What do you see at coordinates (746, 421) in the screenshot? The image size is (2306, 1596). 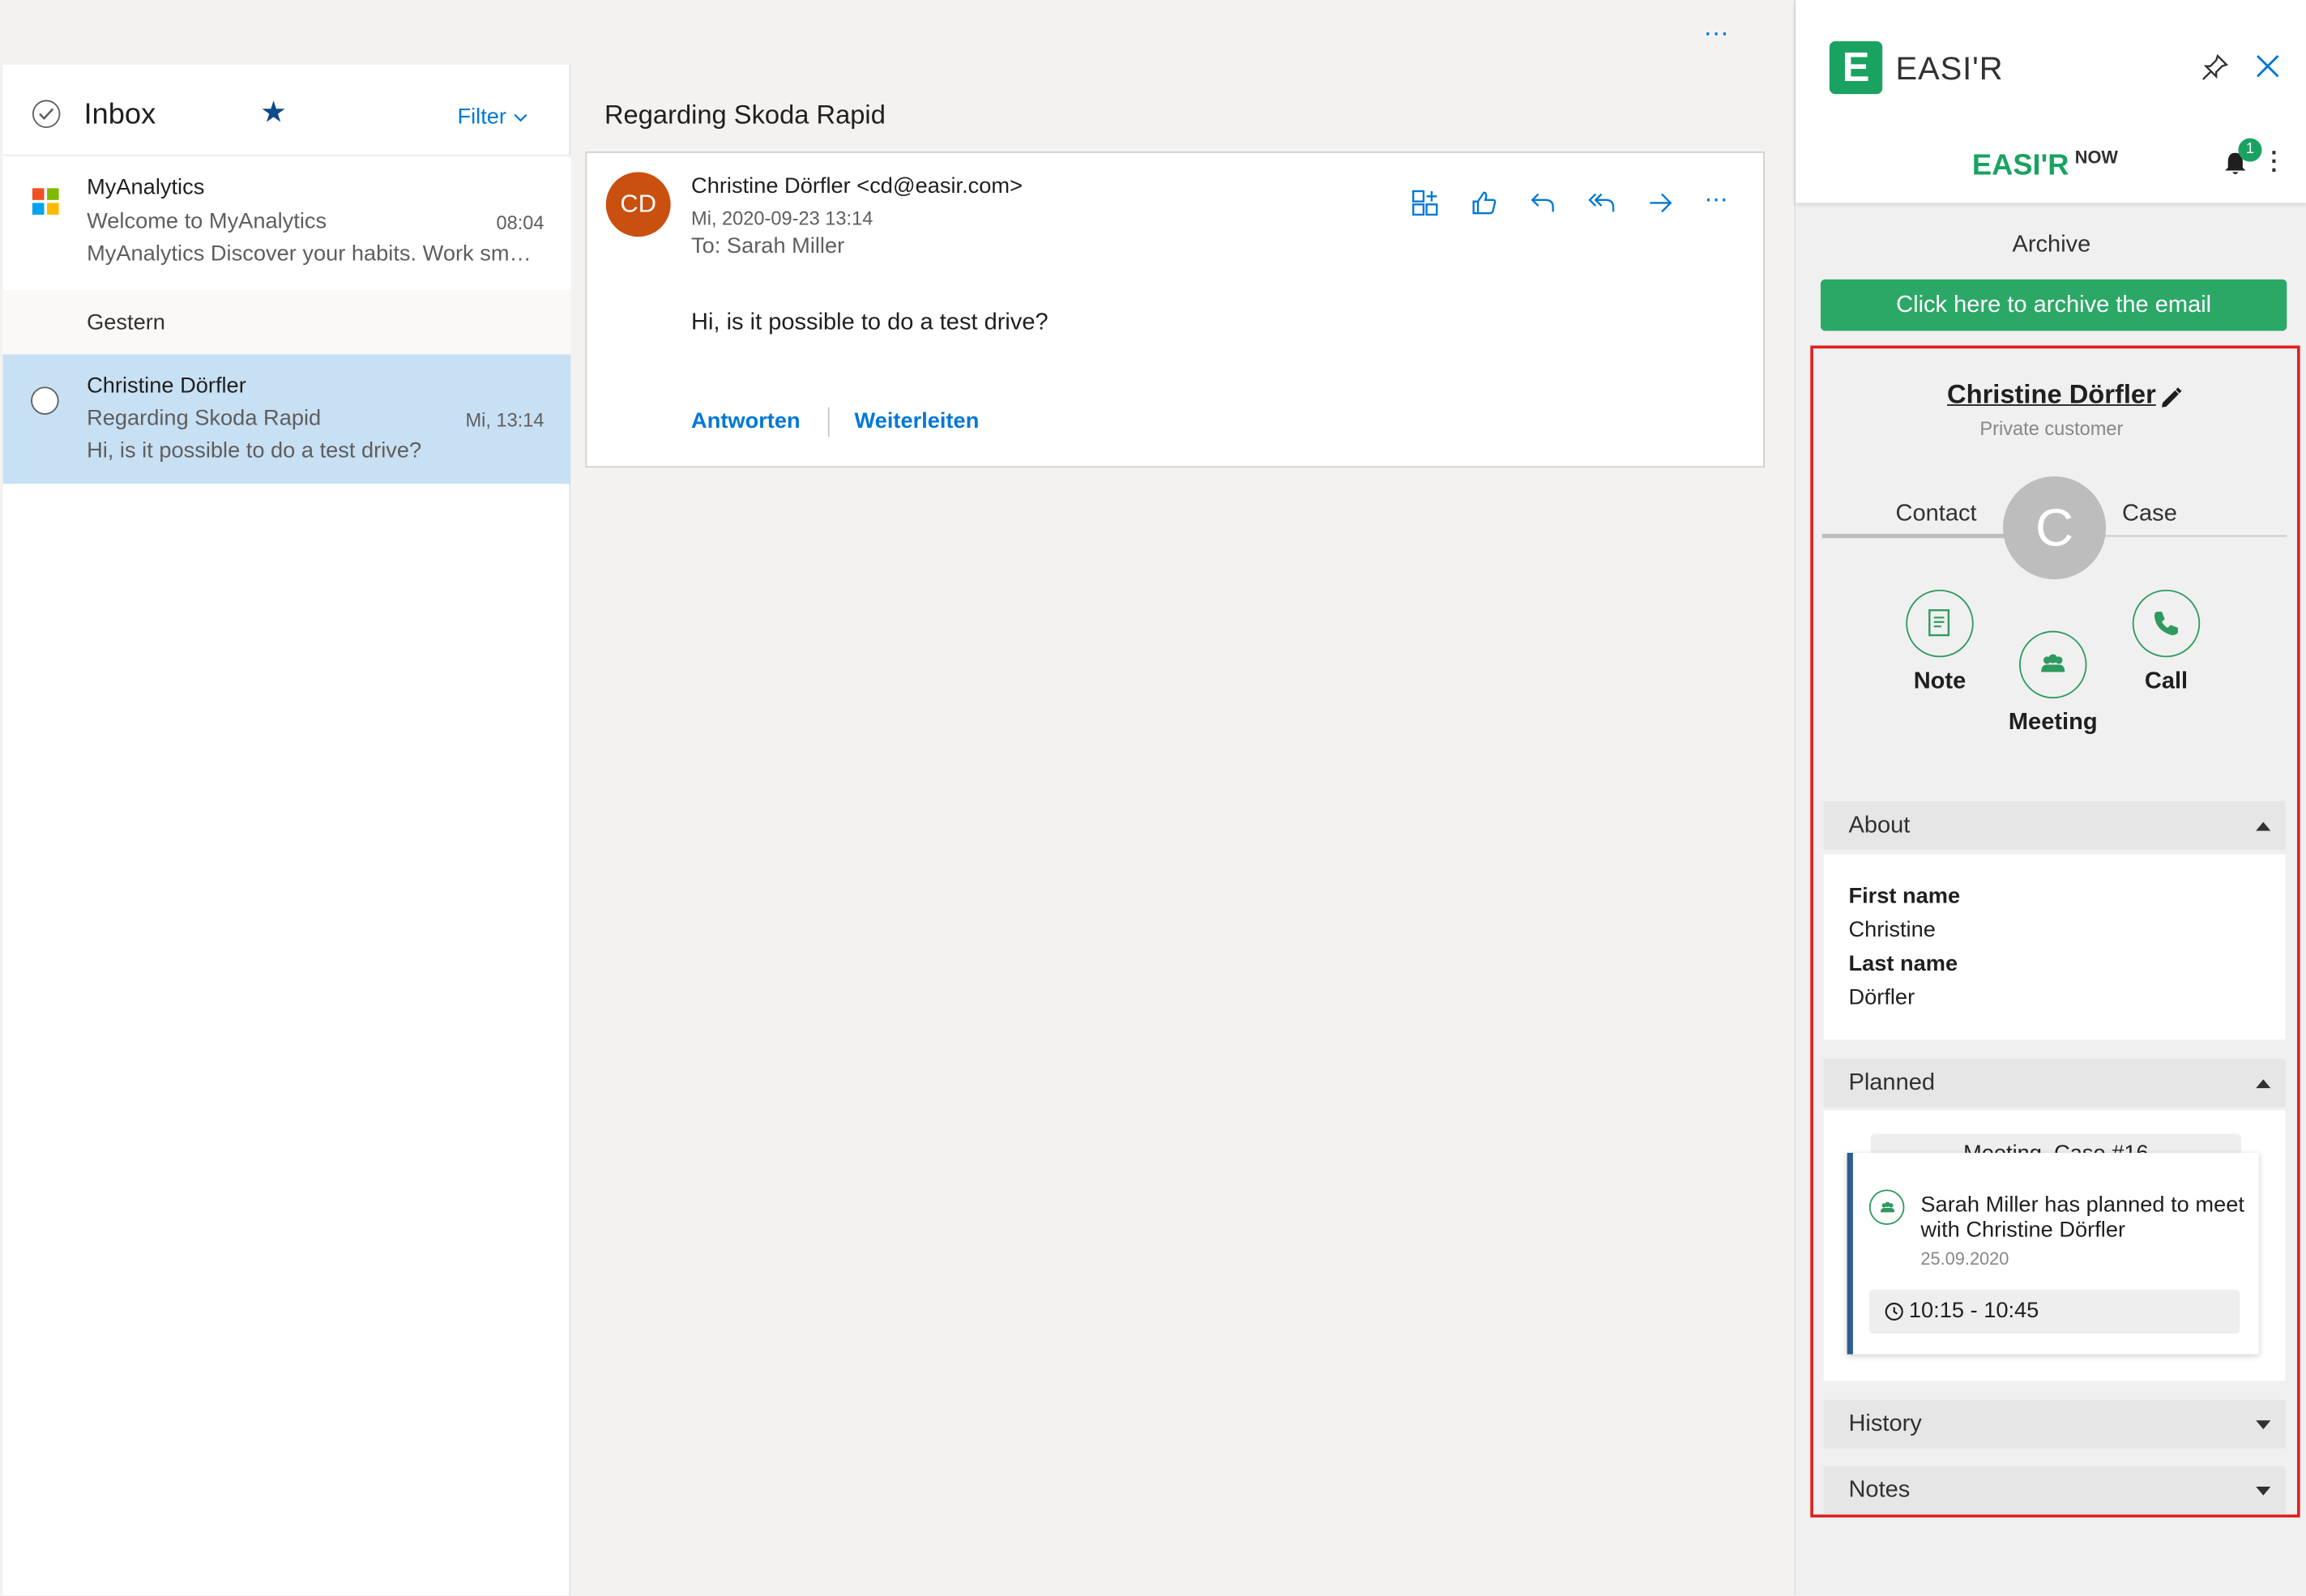 I see `reply-link: Antworten` at bounding box center [746, 421].